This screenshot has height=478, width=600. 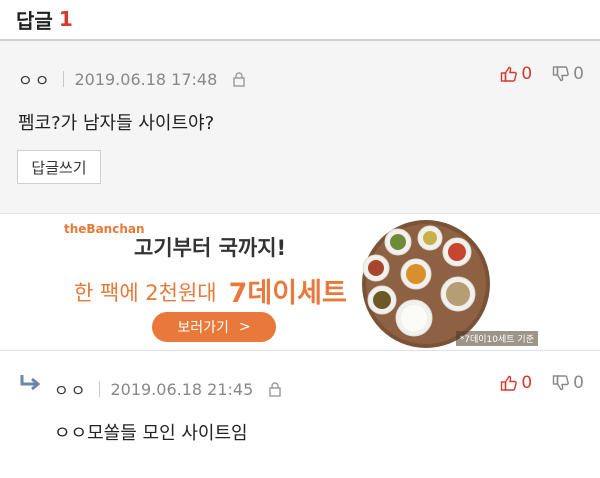 What do you see at coordinates (444, 283) in the screenshot?
I see `food-platter-image` at bounding box center [444, 283].